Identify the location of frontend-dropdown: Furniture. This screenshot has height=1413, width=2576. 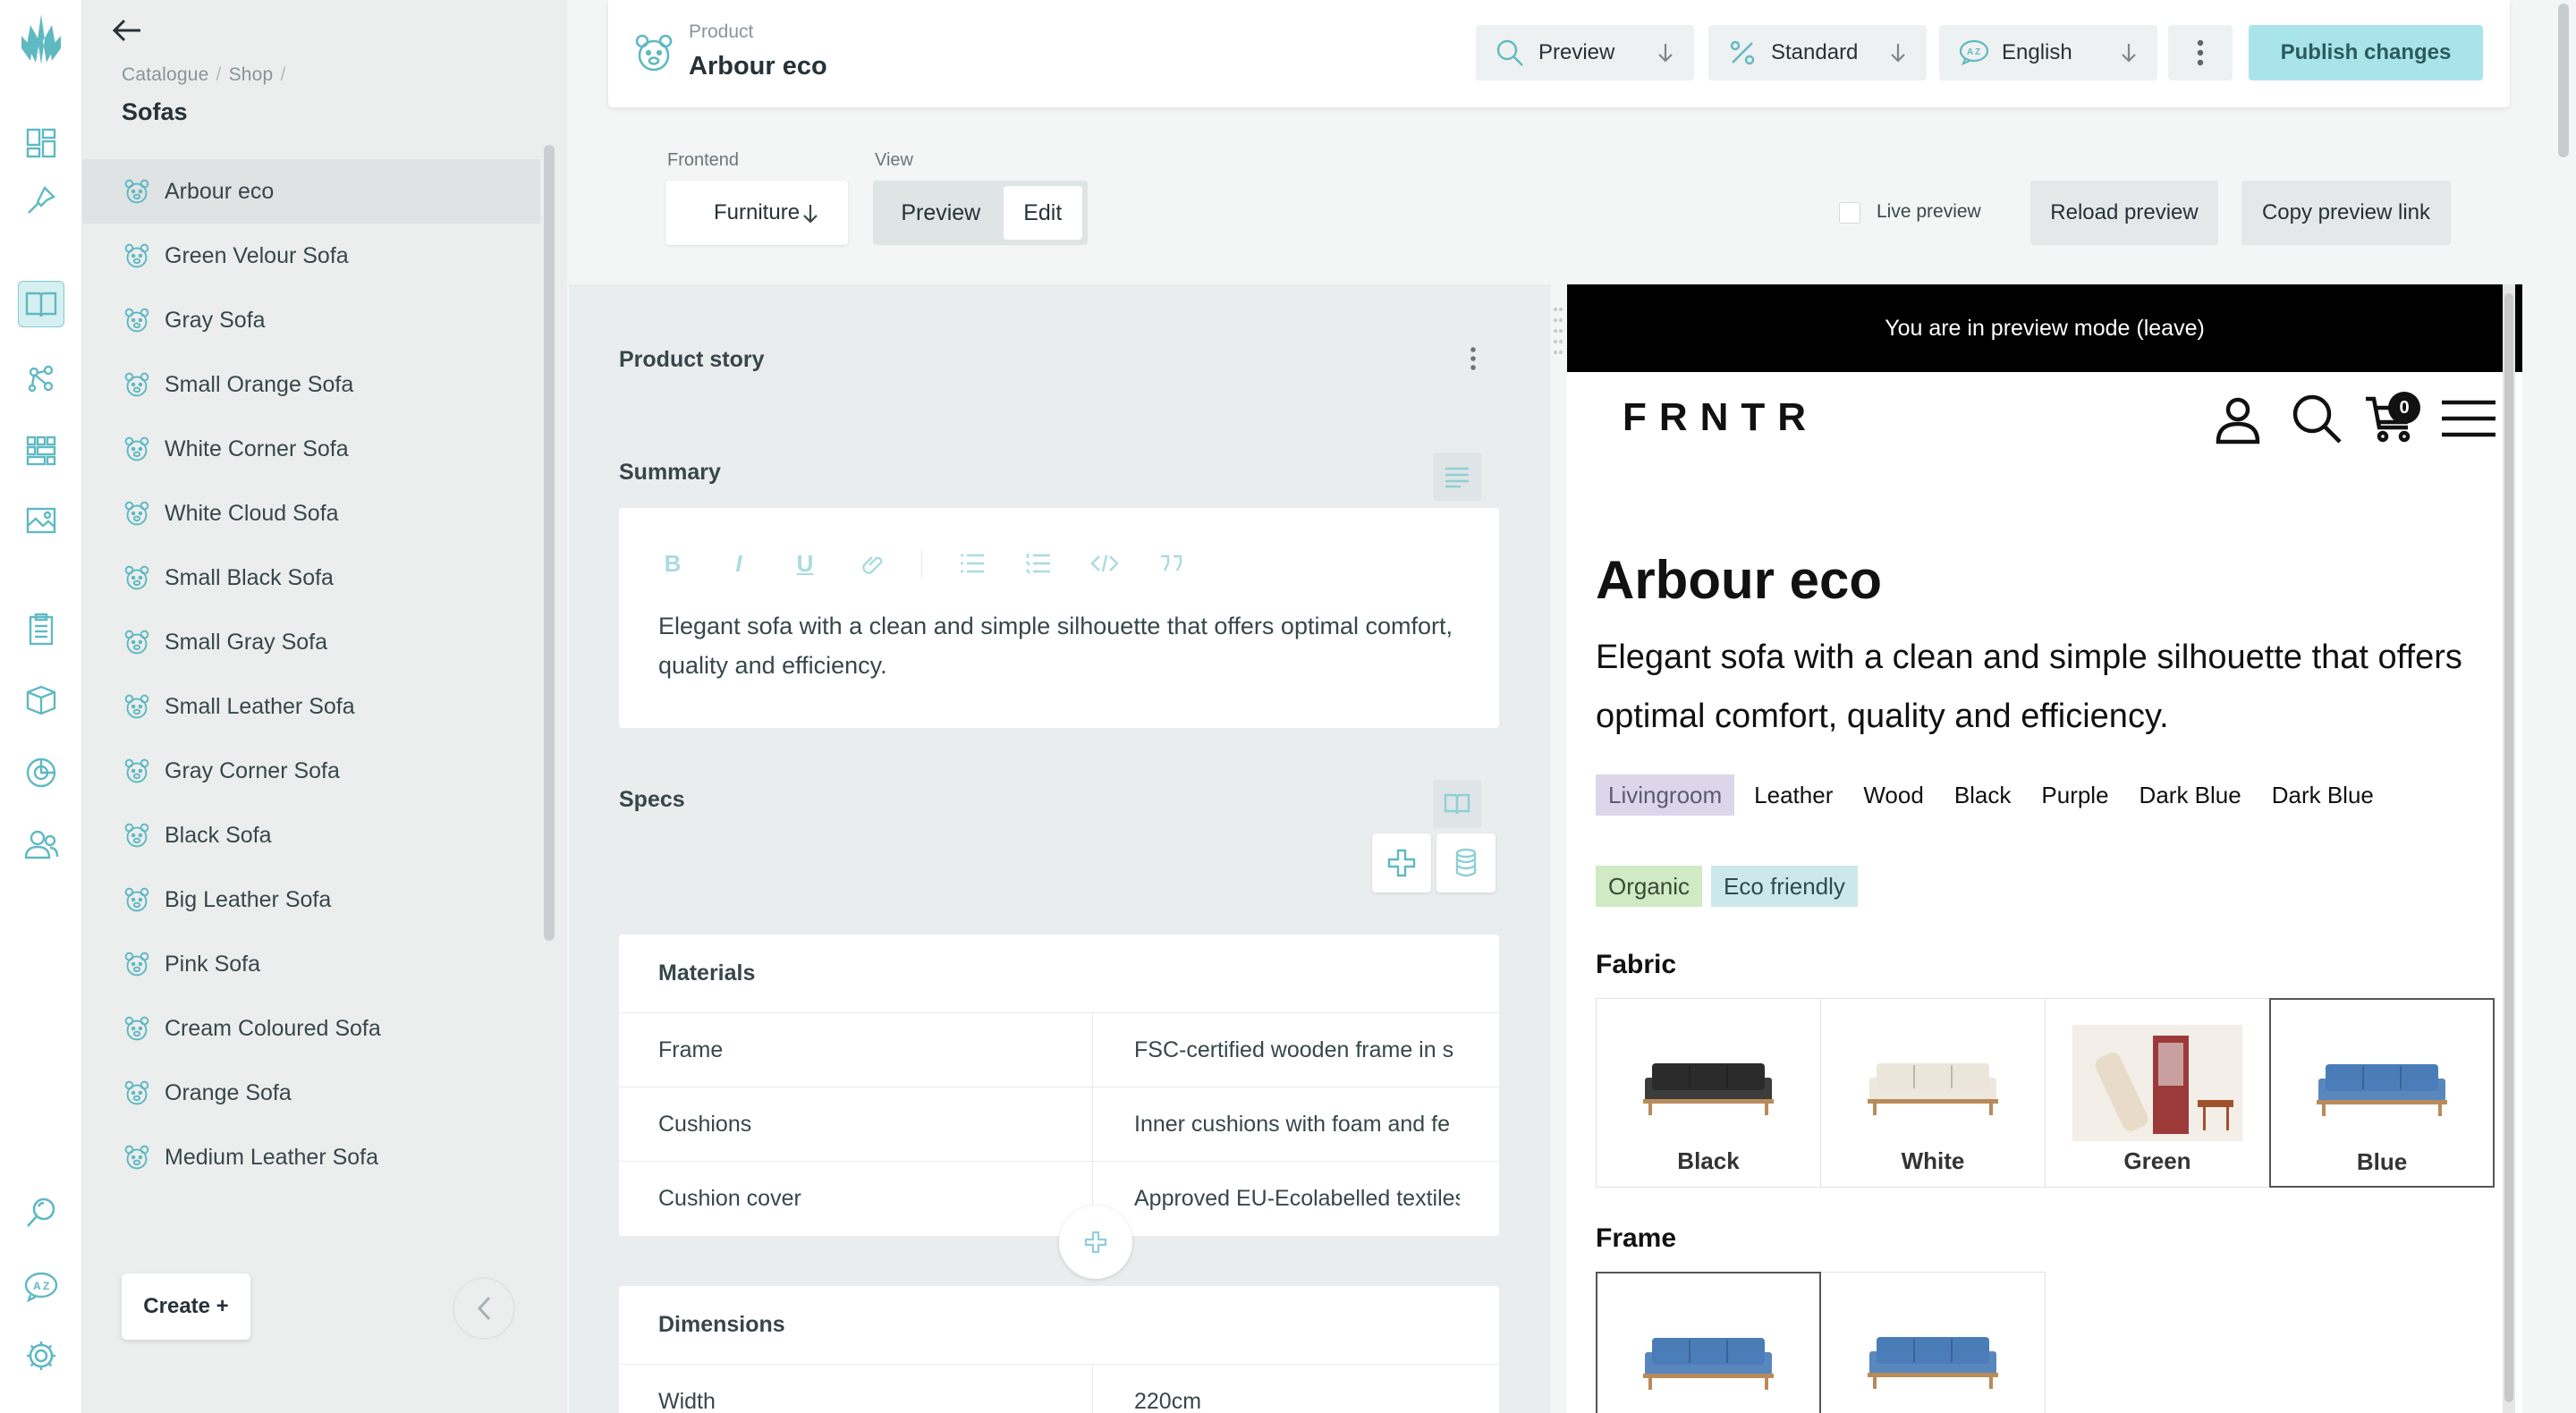
(756, 213).